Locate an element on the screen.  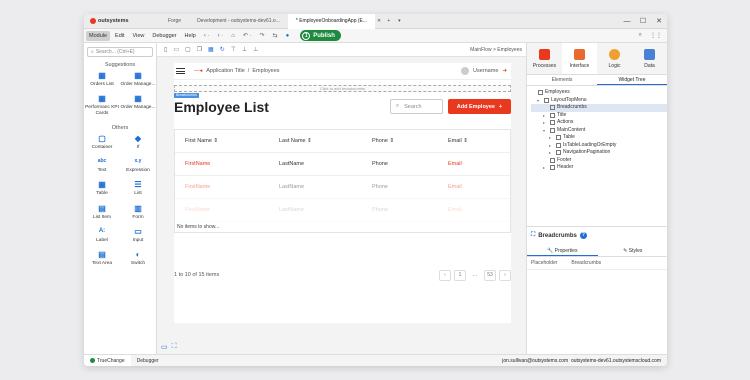
tree-node: ▸ Table is located at coordinates (599, 138).